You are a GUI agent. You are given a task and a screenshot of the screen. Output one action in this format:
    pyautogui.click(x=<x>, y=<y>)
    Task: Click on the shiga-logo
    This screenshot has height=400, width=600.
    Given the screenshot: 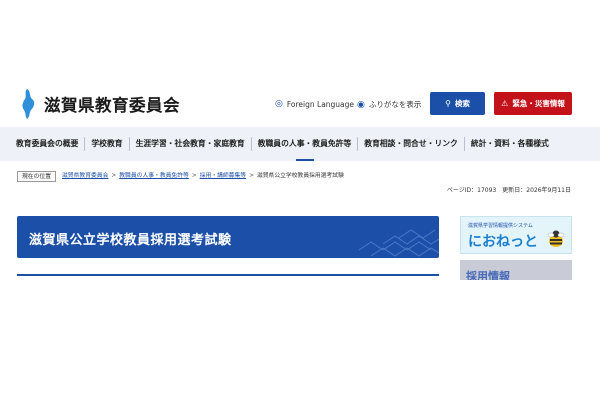 What is the action you would take?
    pyautogui.click(x=29, y=104)
    